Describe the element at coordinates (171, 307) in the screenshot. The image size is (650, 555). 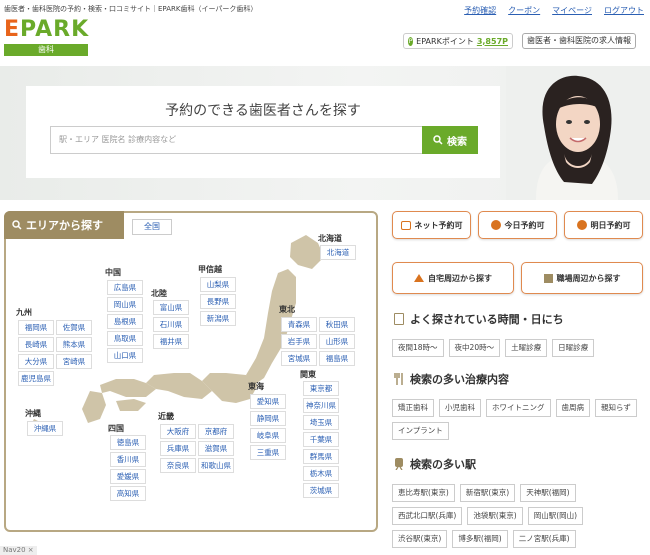
I see `pref-link: 富山県` at that location.